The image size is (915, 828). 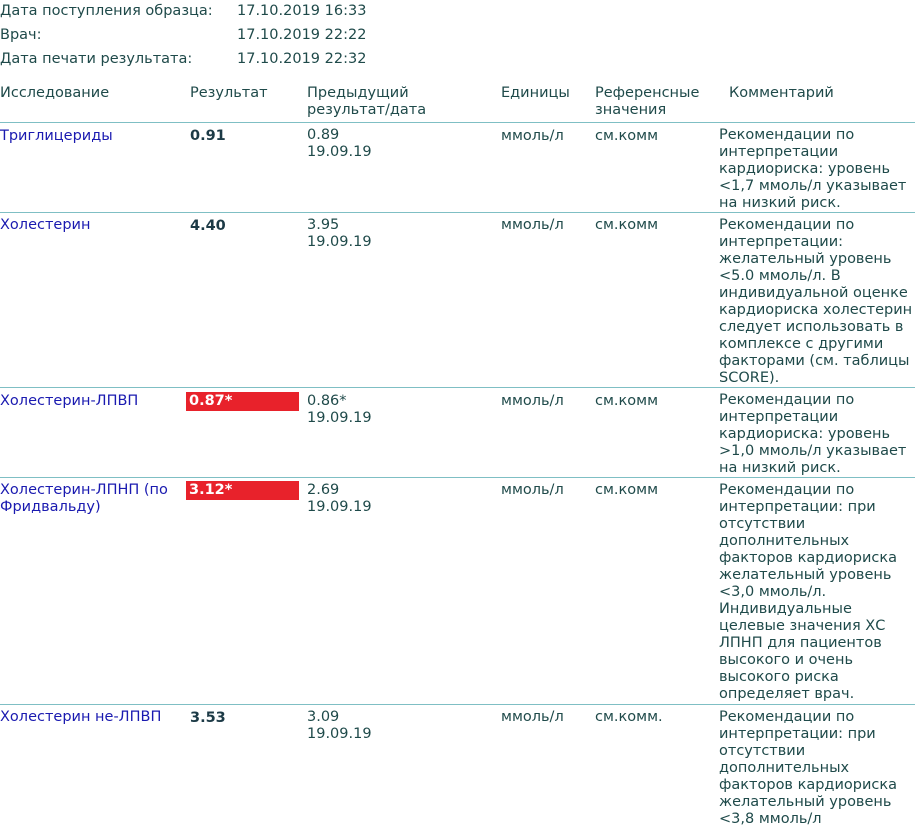 What do you see at coordinates (90, 499) in the screenshot?
I see `test-name-link: Холестерин-ЛПНП (по Фридвальду)` at bounding box center [90, 499].